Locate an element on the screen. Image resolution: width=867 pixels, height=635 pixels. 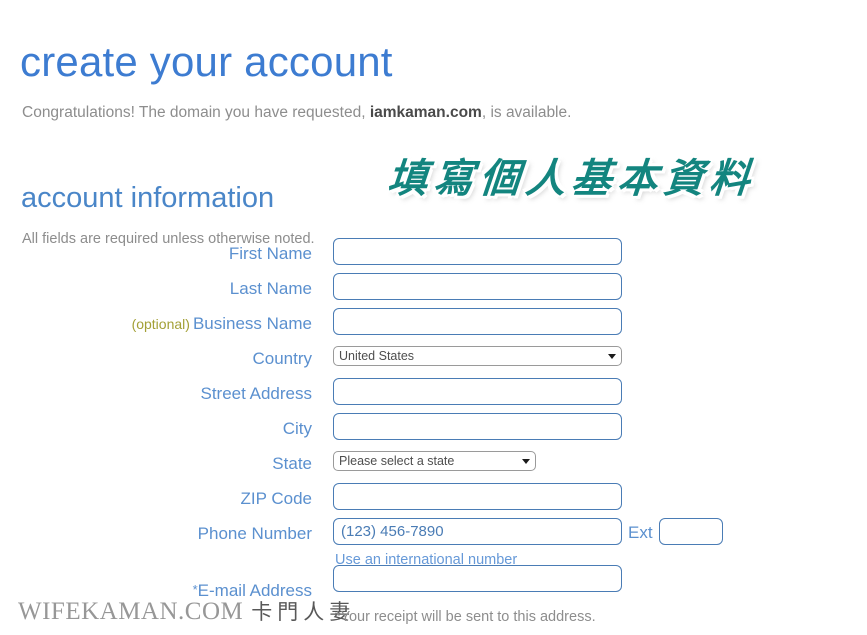
form-row-first-name: First Name is located at coordinates (433, 255).